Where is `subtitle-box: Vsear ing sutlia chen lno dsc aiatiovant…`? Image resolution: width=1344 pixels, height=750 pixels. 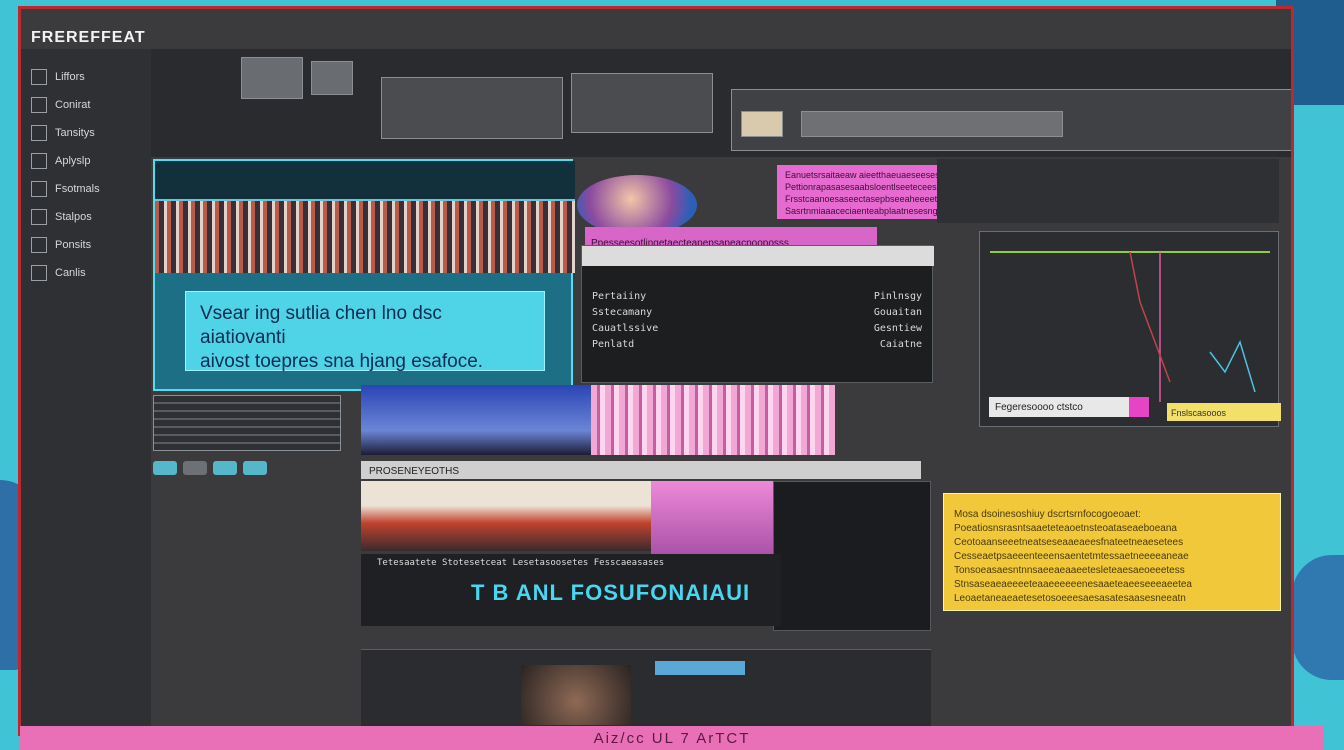 subtitle-box: Vsear ing sutlia chen lno dsc aiatiovant… is located at coordinates (365, 331).